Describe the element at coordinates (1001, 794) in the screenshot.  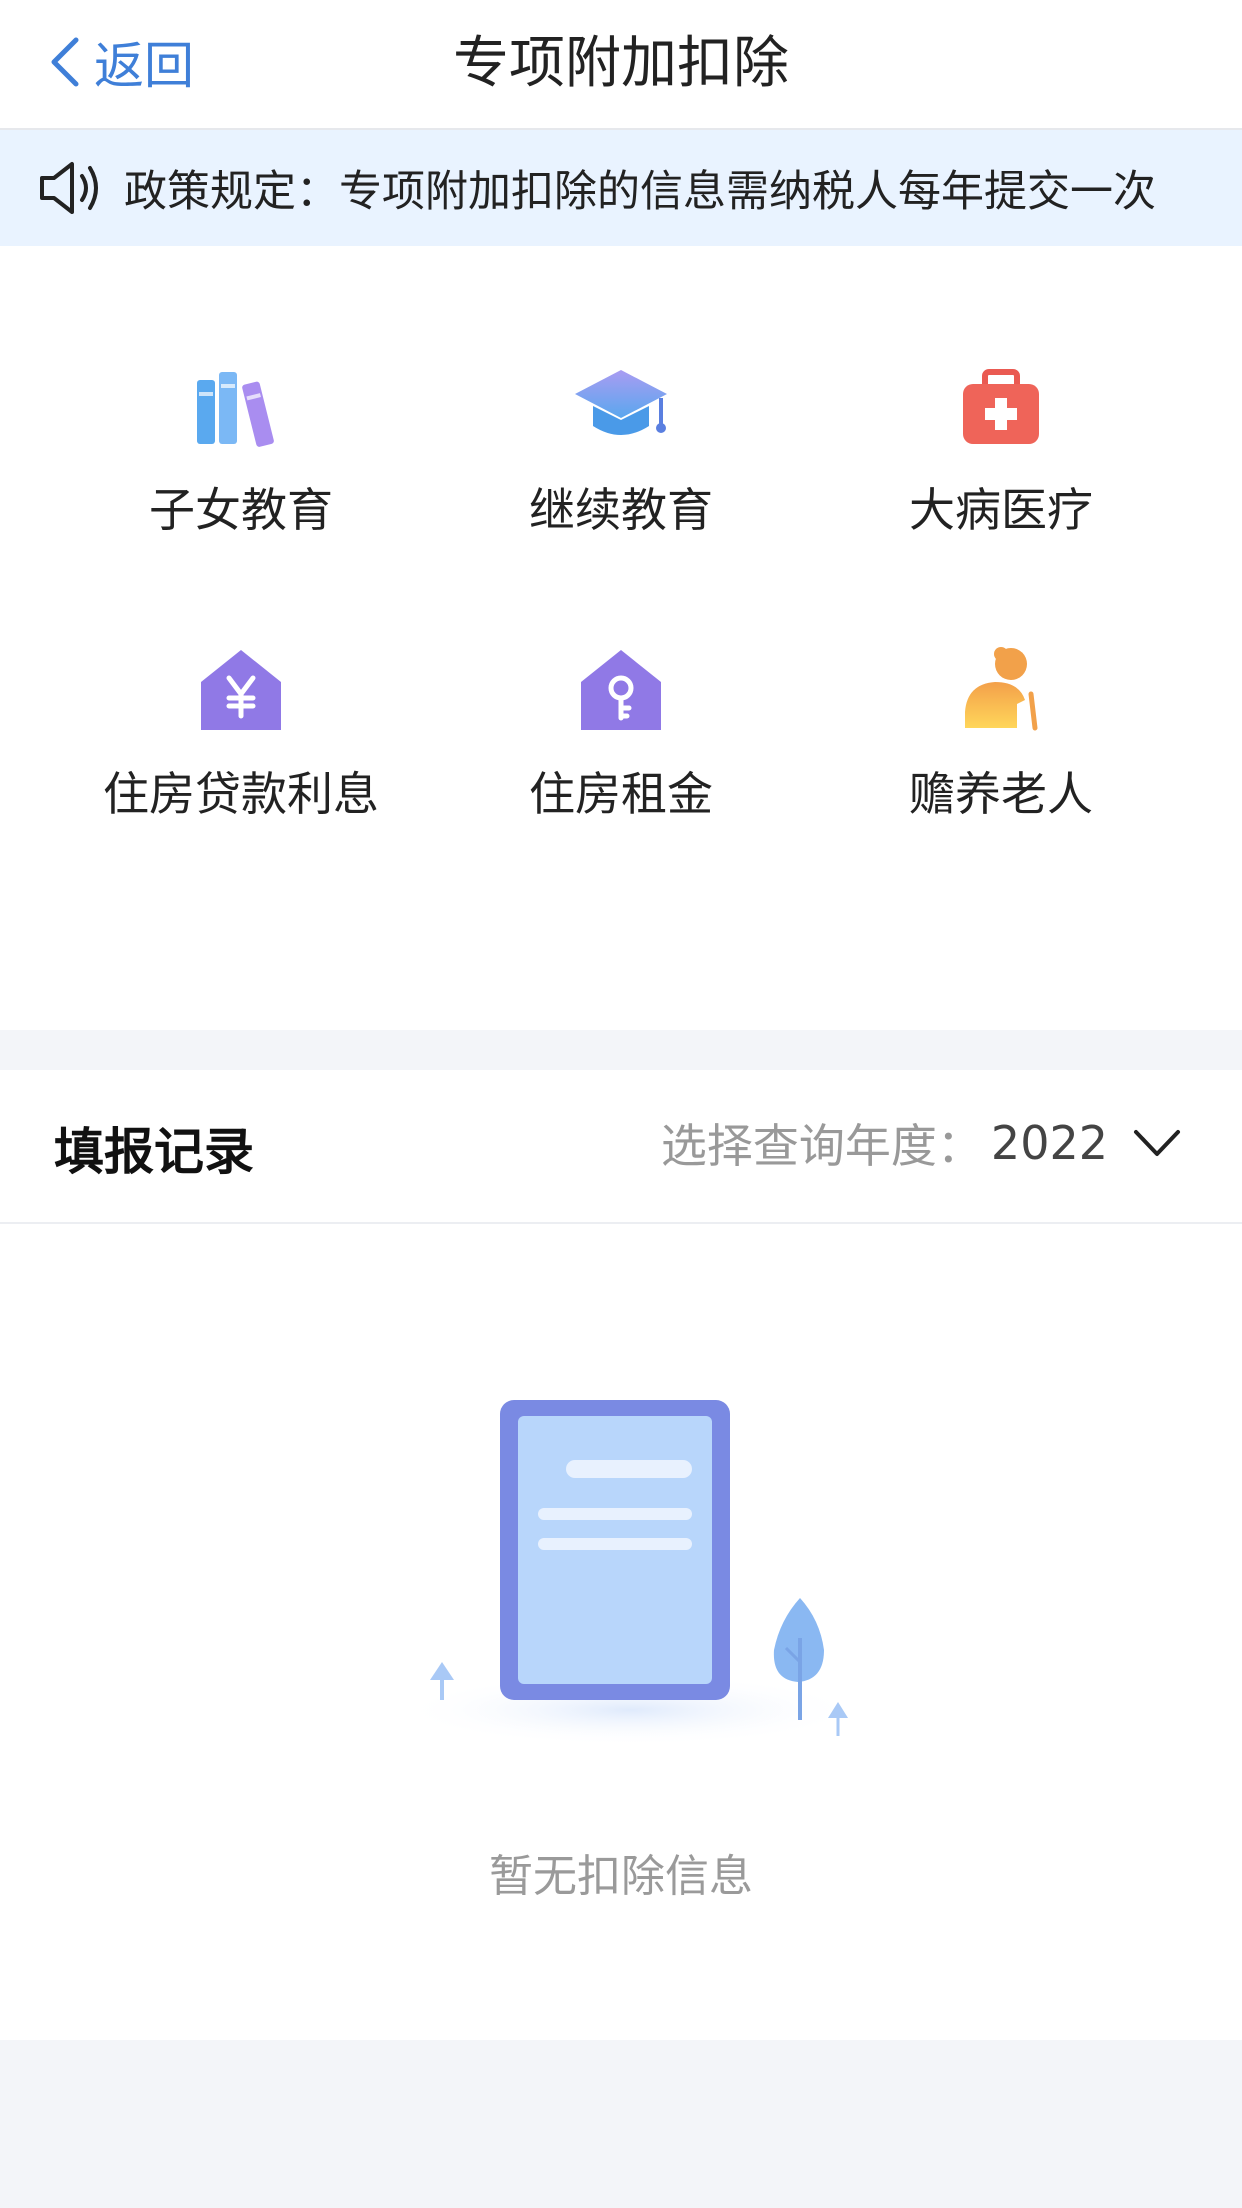
I see `category-label: 赡养老人` at that location.